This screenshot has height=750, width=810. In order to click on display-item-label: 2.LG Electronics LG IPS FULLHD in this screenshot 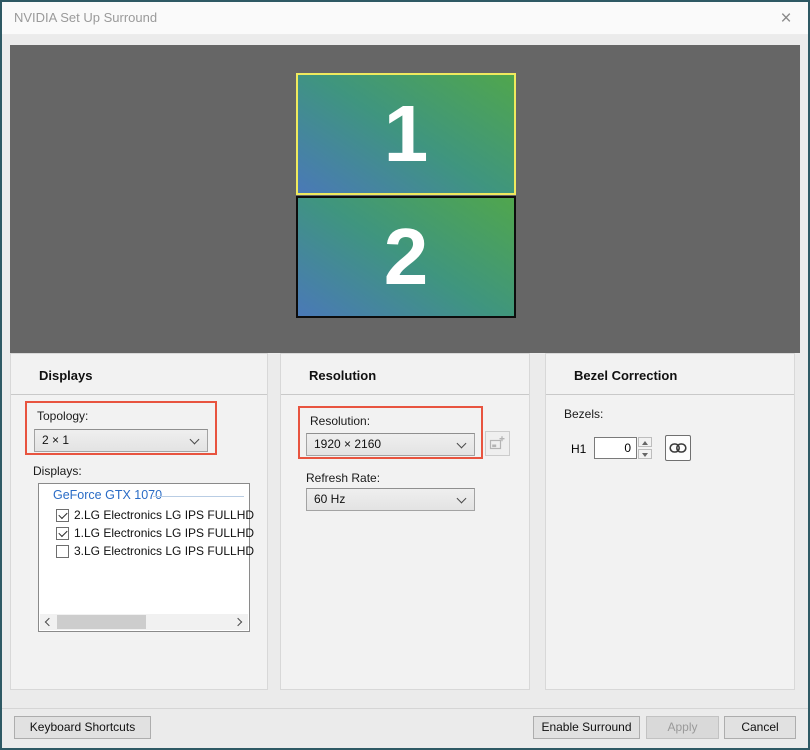, I will do `click(164, 515)`.